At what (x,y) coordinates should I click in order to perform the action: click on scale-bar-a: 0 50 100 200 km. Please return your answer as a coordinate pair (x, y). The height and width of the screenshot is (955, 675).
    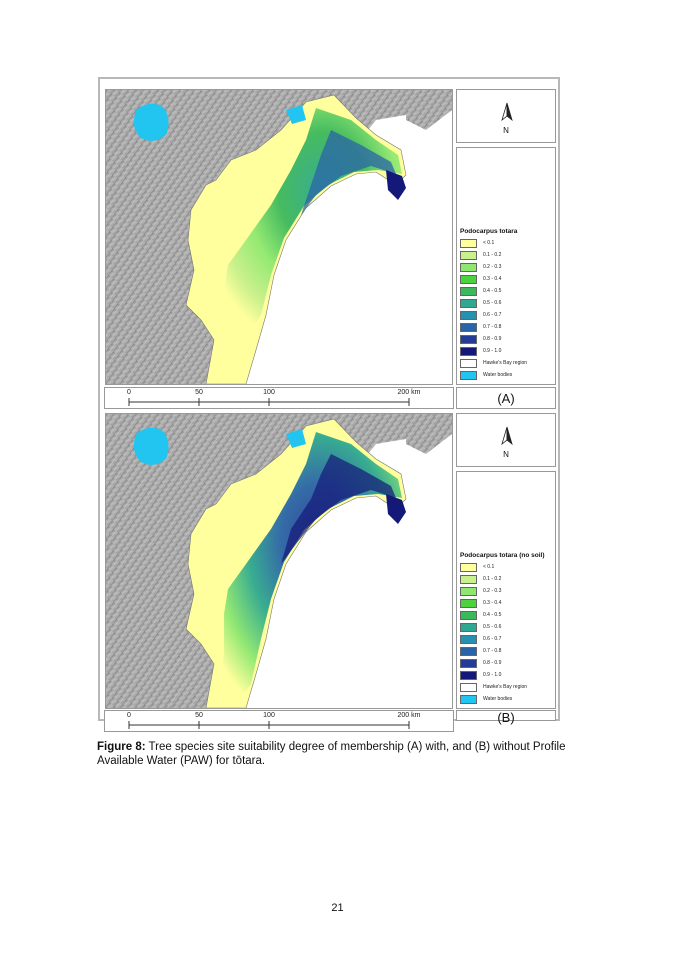
    Looking at the image, I should click on (279, 398).